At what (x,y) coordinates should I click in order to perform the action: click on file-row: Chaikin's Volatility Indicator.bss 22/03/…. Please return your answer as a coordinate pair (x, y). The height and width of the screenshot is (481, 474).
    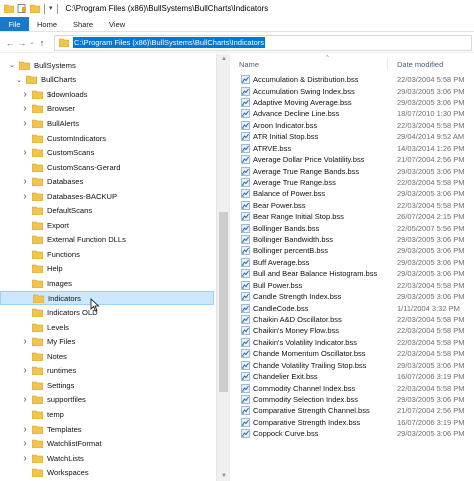
    Looking at the image, I should click on (352, 342).